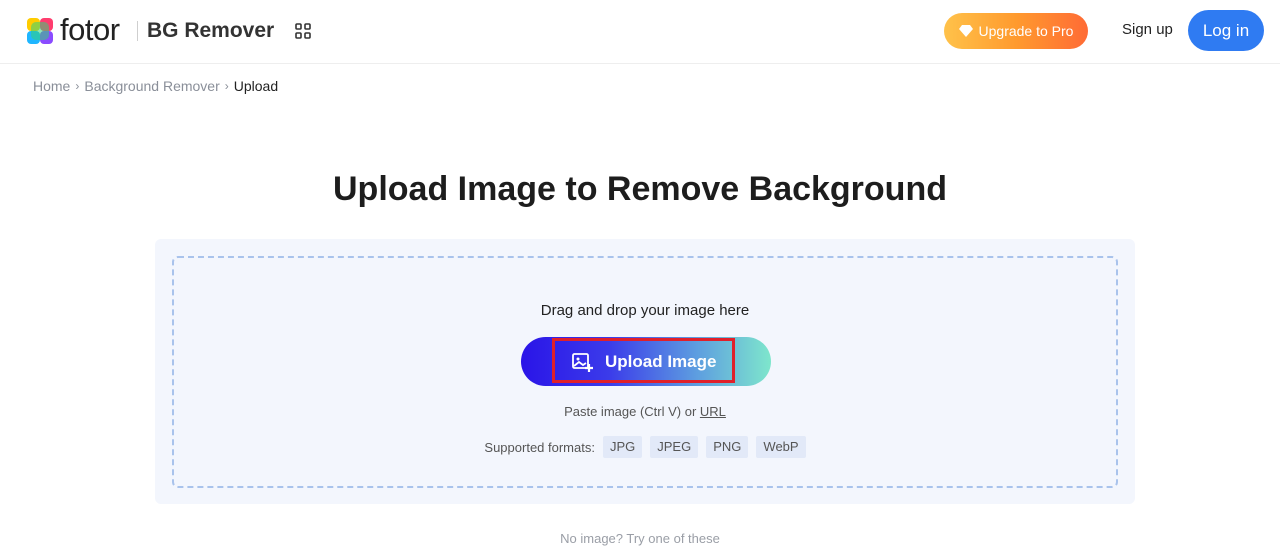 This screenshot has height=559, width=1280. I want to click on upgrade-label: Upgrade to Pro, so click(1026, 31).